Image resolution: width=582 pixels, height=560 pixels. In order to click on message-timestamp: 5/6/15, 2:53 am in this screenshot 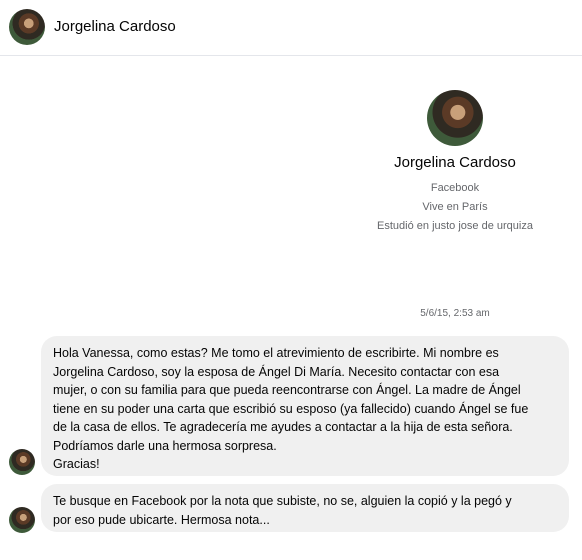, I will do `click(455, 313)`.